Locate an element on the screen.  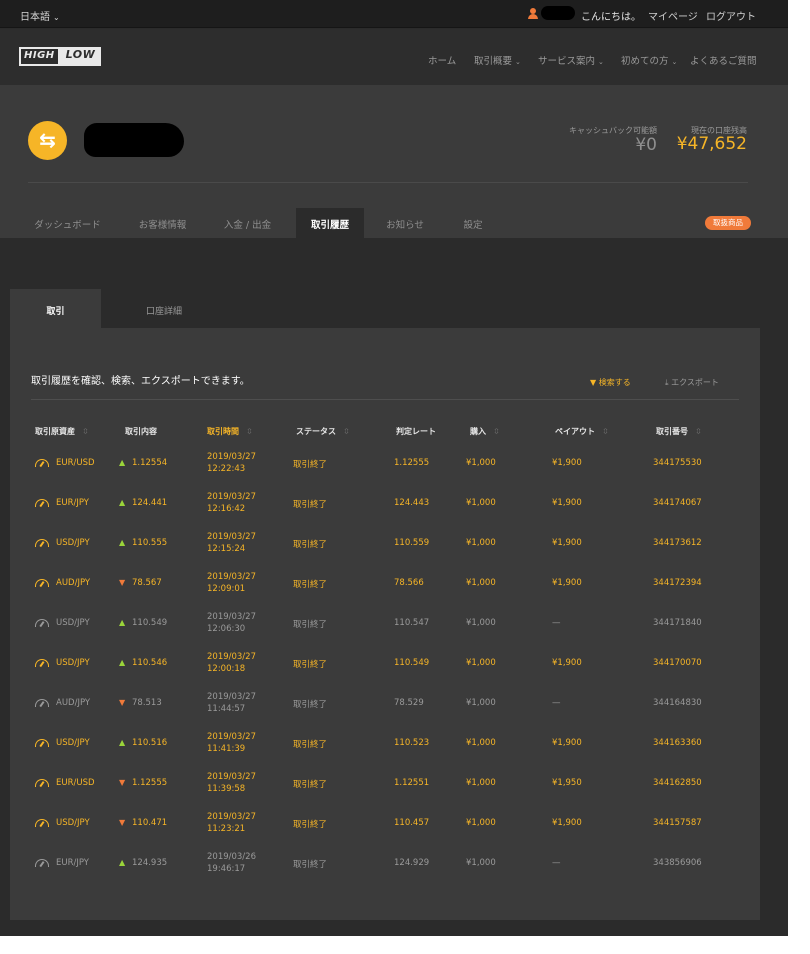
language-selector: 日本語 ⌄ is located at coordinates (40, 15).